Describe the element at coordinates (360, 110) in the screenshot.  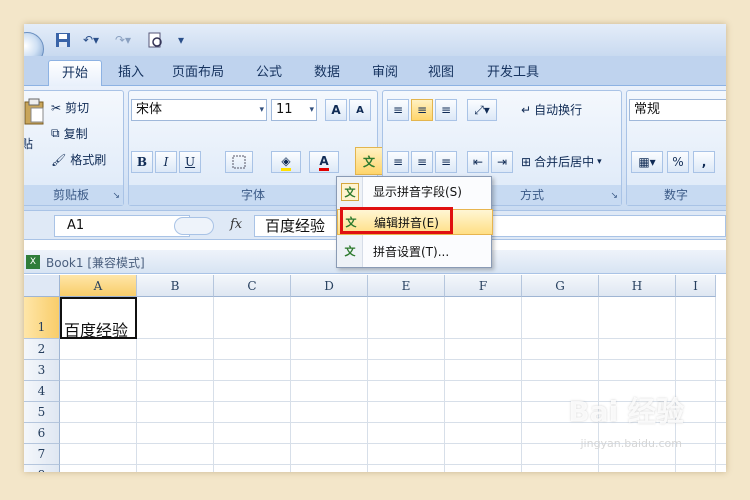
I see `shrink-font-button: A` at that location.